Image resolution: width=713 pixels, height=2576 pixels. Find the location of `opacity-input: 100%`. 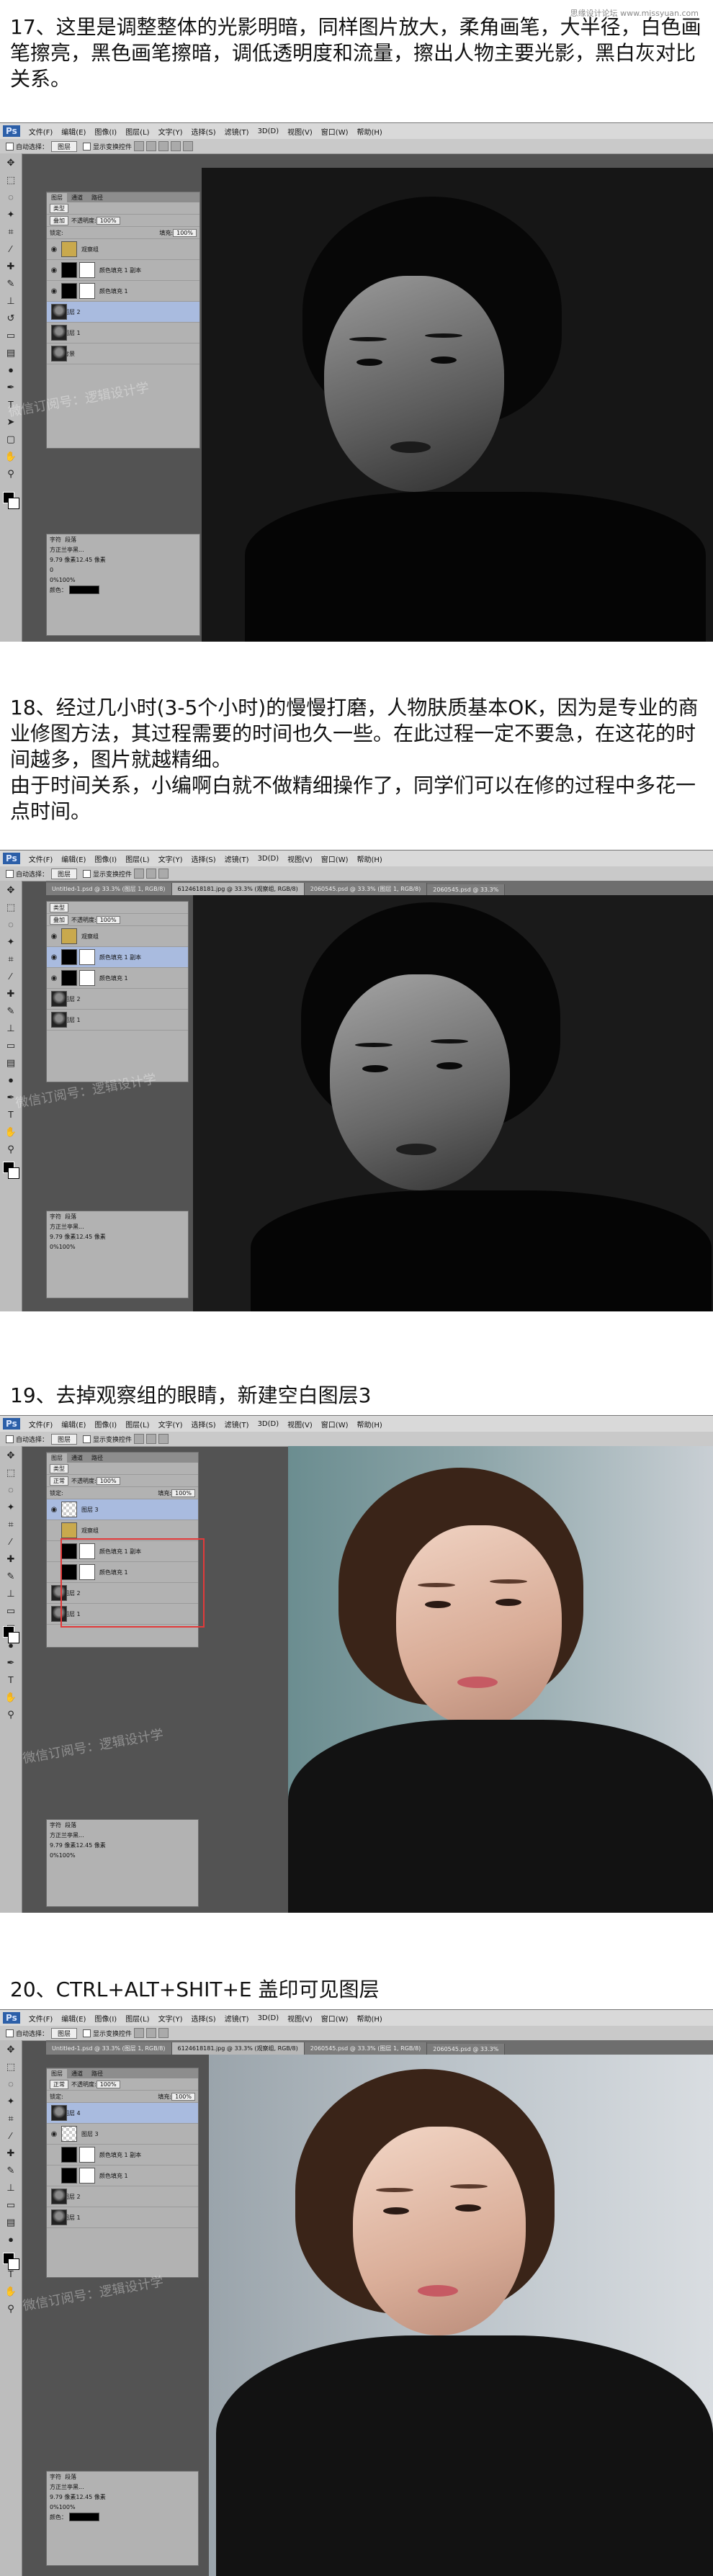

opacity-input: 100% is located at coordinates (108, 919).